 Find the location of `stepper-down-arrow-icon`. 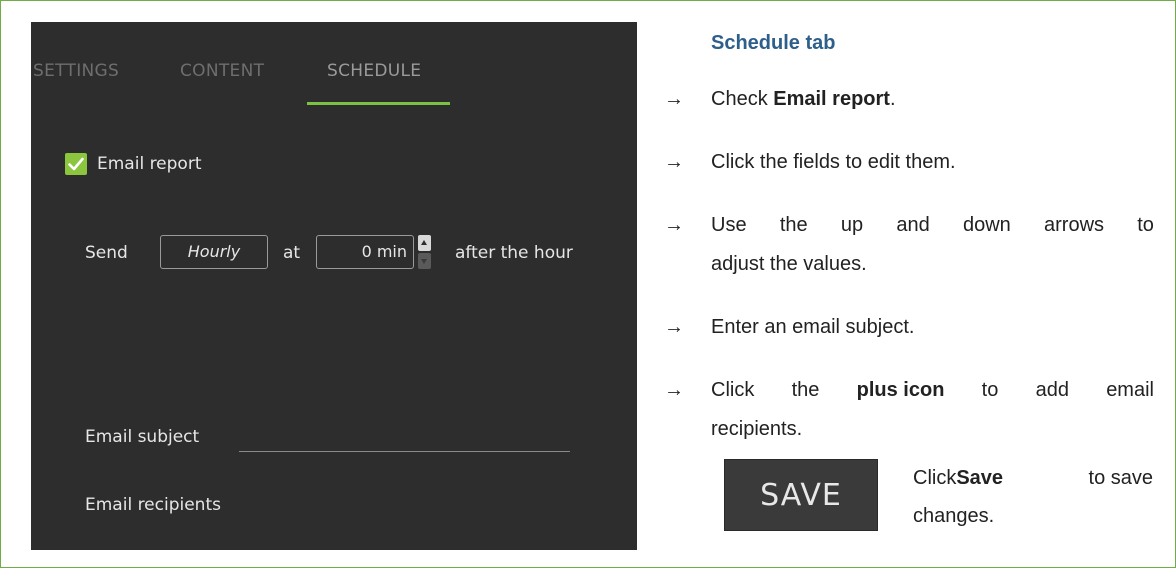

stepper-down-arrow-icon is located at coordinates (424, 261).